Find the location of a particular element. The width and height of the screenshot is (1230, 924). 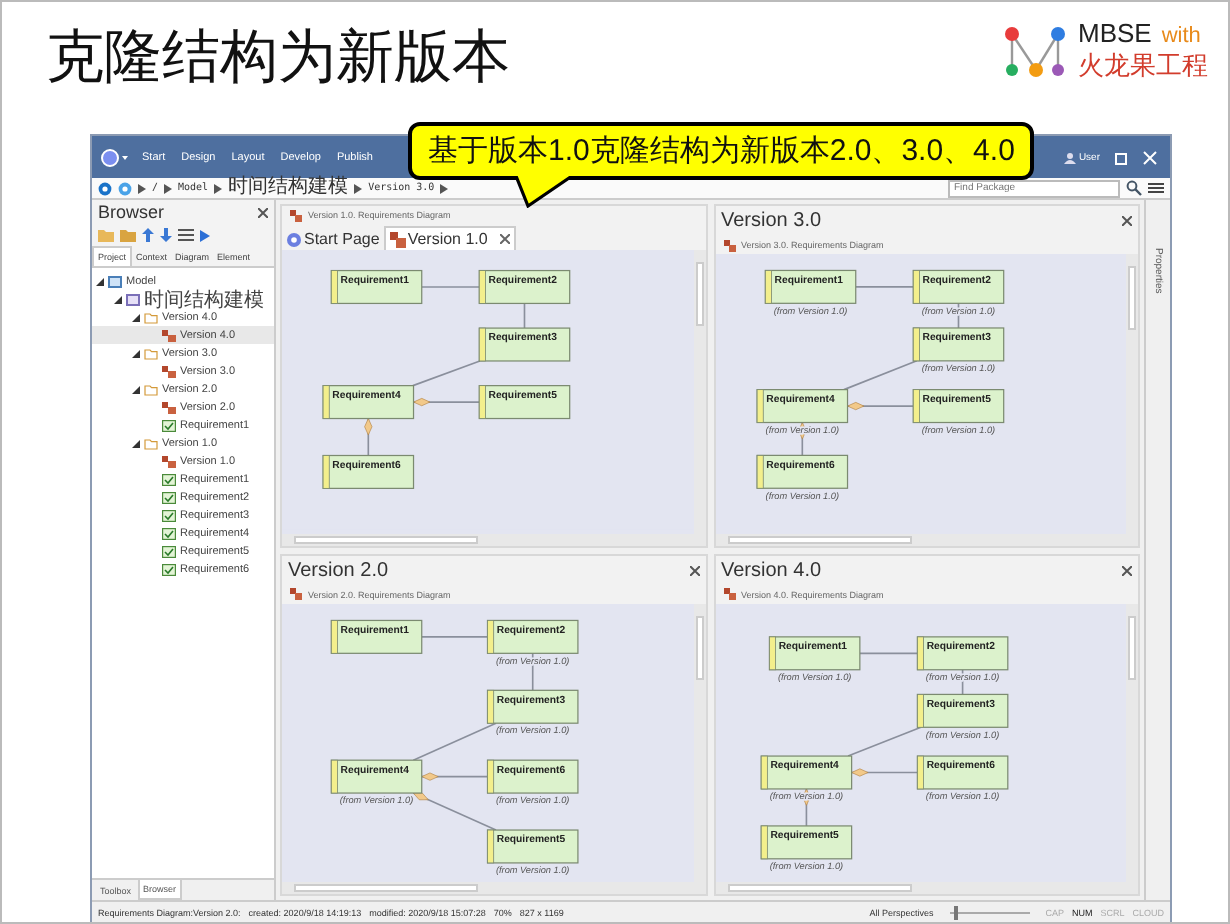

tree-item: 时间结构建模 is located at coordinates (183, 299).